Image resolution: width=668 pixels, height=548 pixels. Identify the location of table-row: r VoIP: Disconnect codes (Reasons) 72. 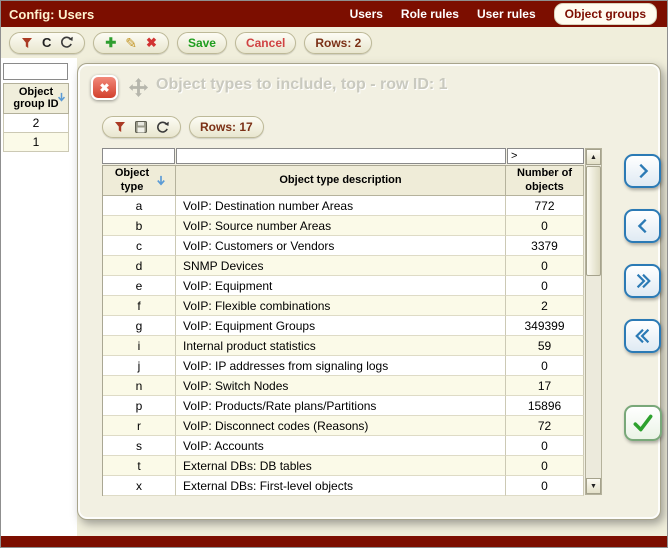
(343, 426).